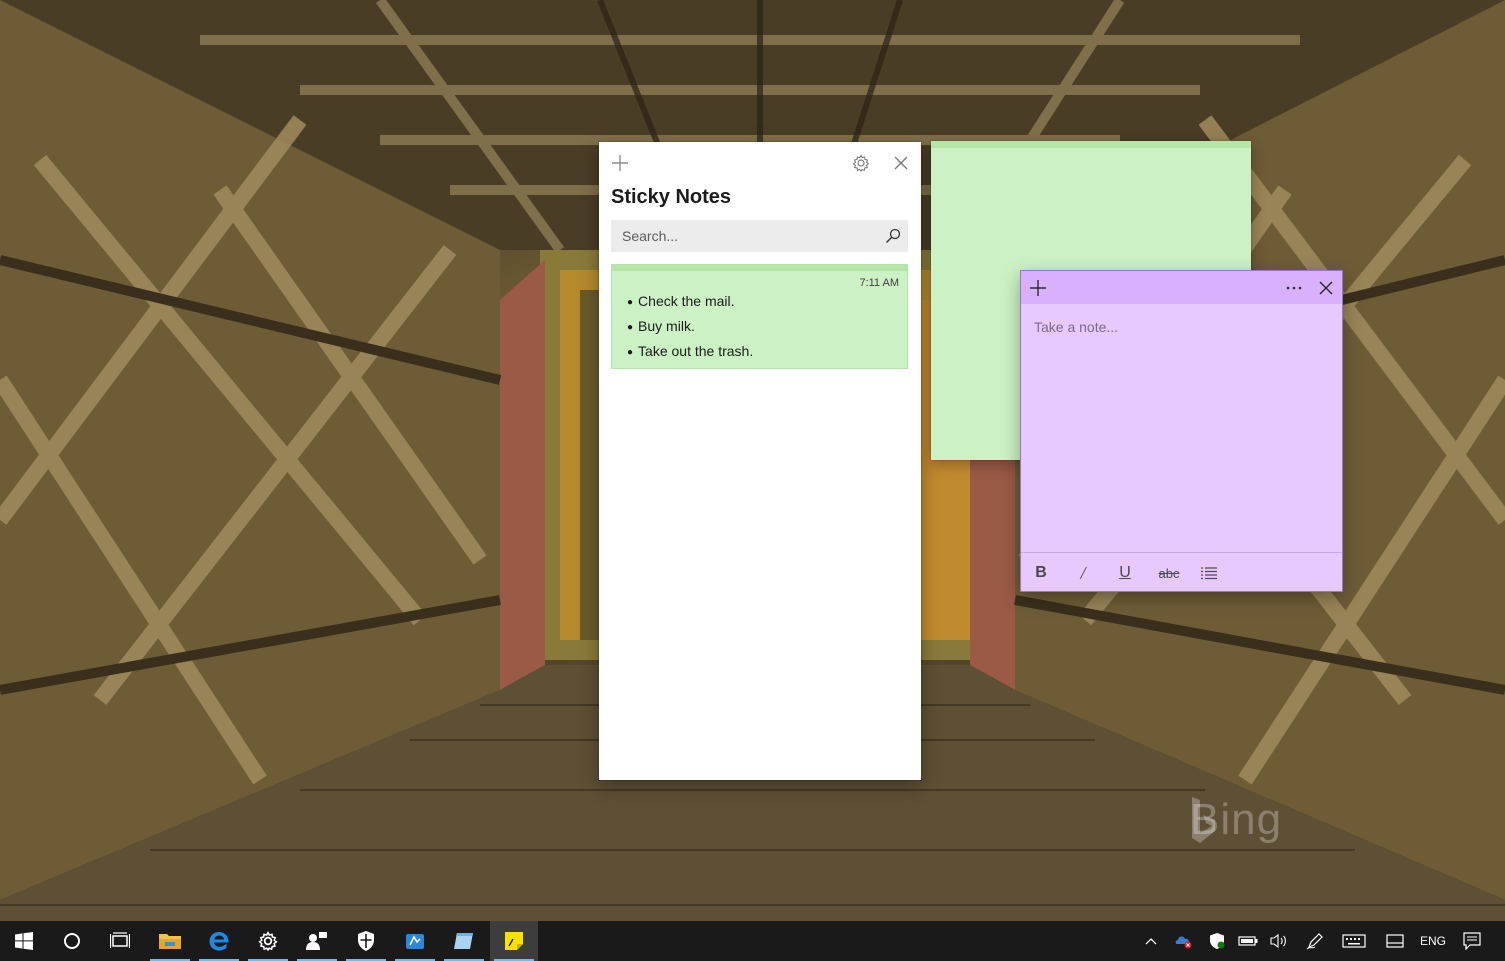 Image resolution: width=1505 pixels, height=961 pixels. I want to click on cortana-button, so click(72, 941).